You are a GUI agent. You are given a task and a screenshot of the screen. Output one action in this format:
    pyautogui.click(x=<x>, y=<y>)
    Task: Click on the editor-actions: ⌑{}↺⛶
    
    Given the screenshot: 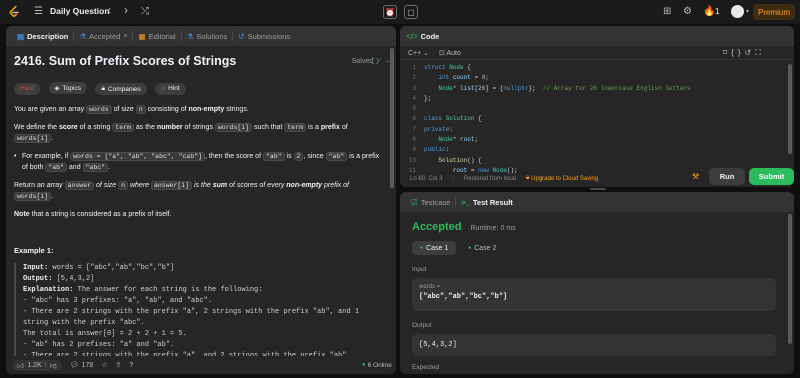 What is the action you would take?
    pyautogui.click(x=744, y=53)
    